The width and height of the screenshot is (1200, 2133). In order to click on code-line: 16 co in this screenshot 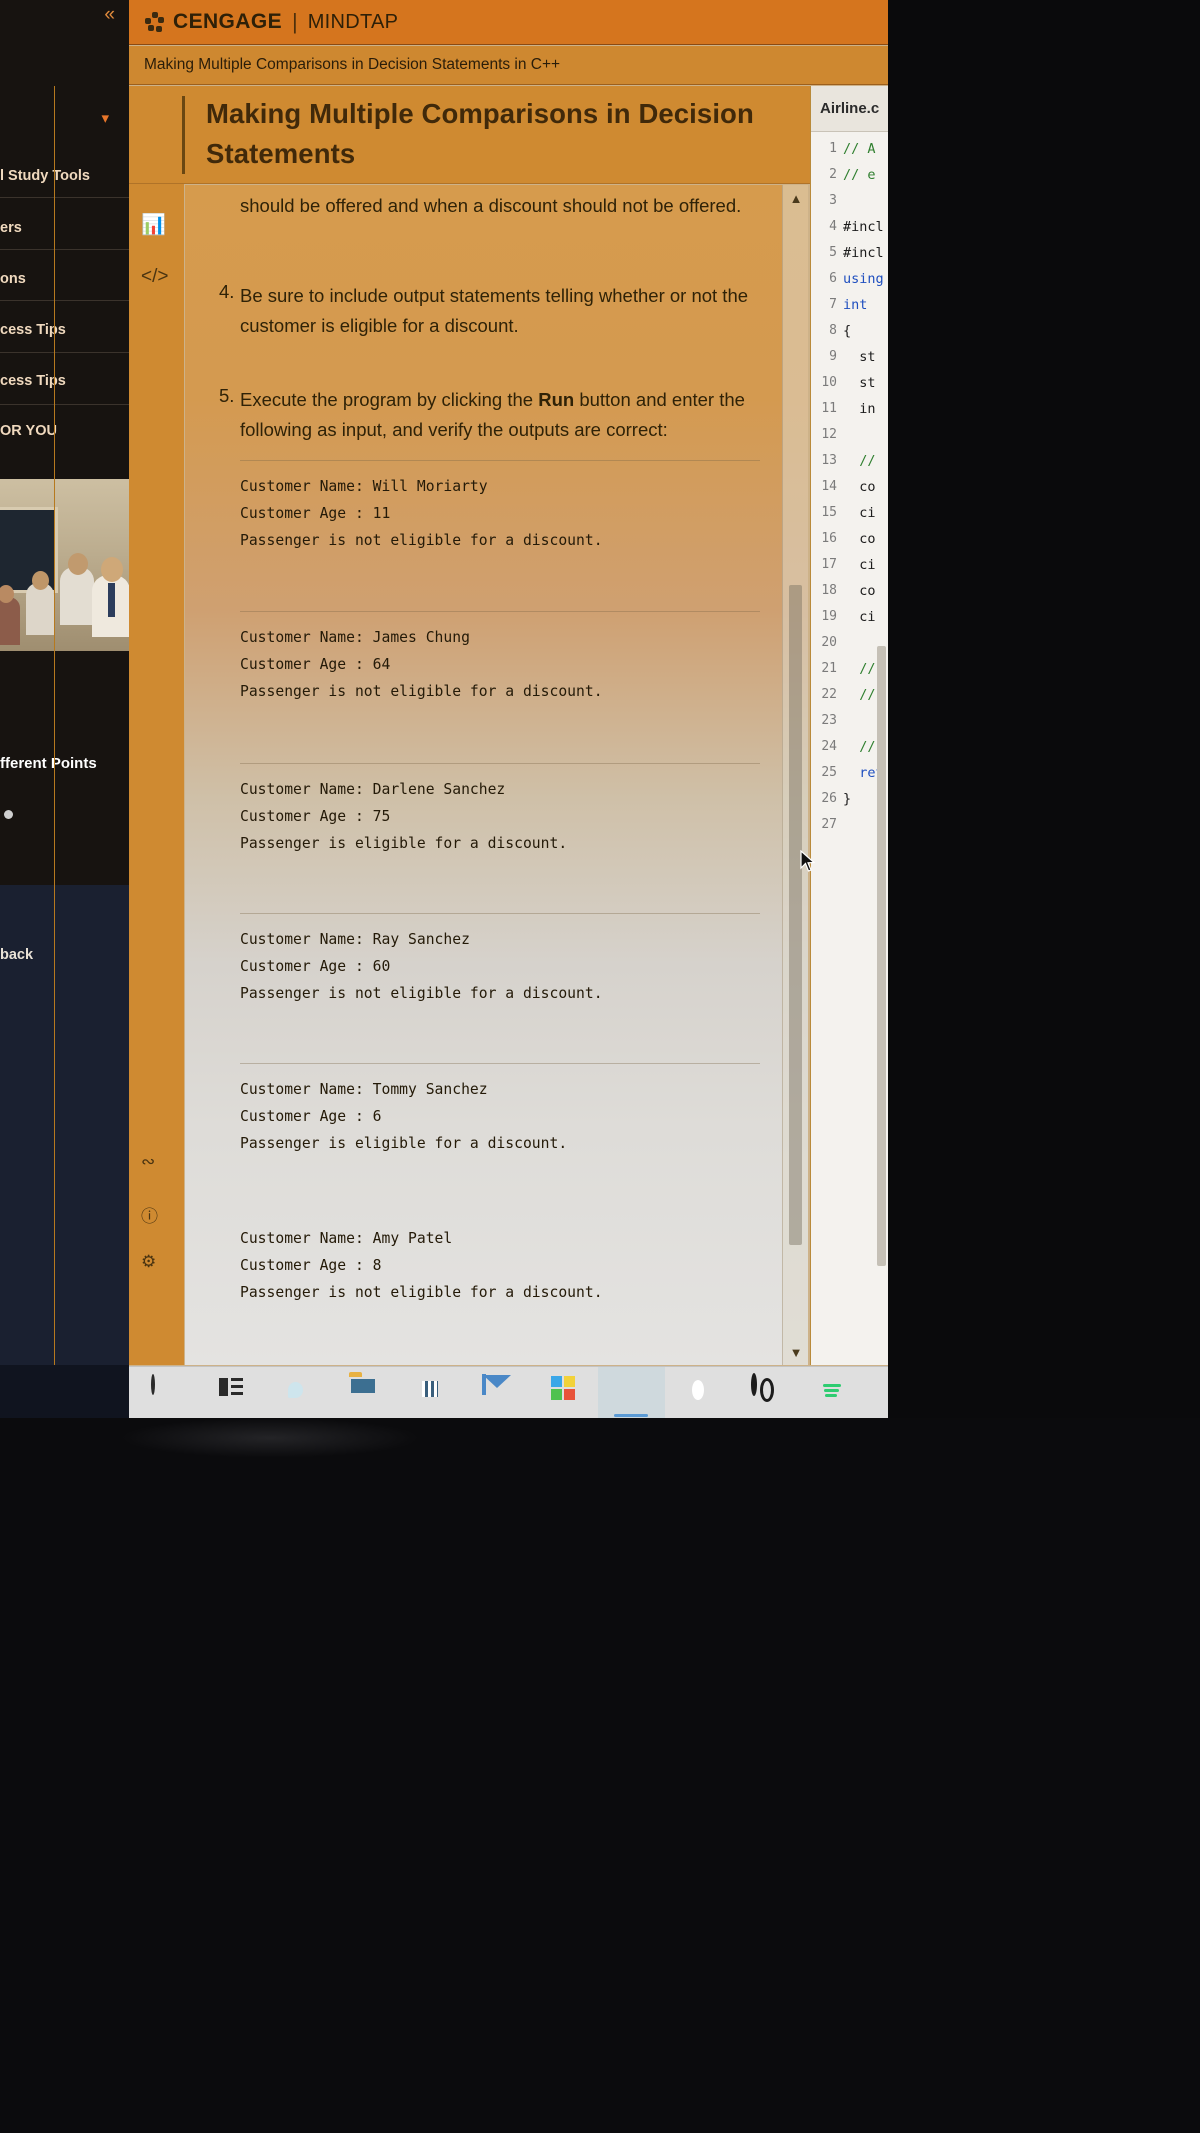, I will do `click(849, 539)`.